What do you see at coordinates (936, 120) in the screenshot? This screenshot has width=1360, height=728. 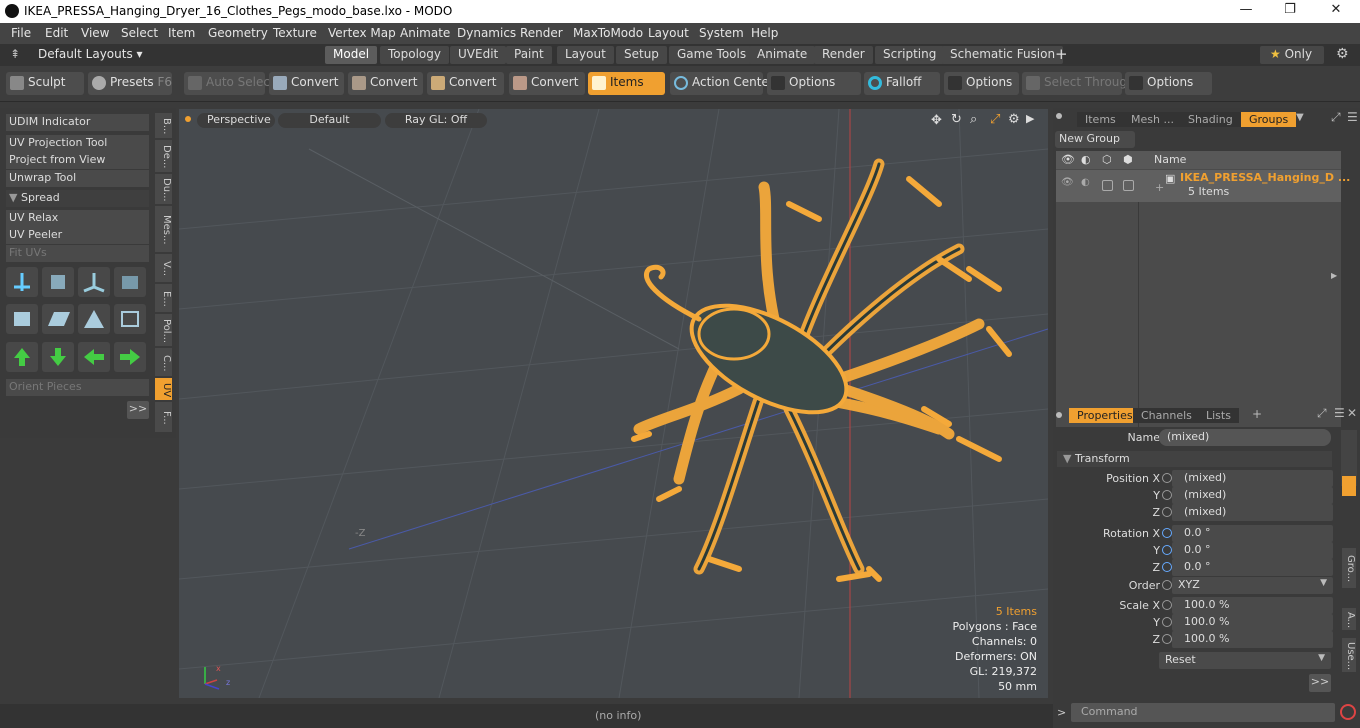 I see `move-view-icon: ✥` at bounding box center [936, 120].